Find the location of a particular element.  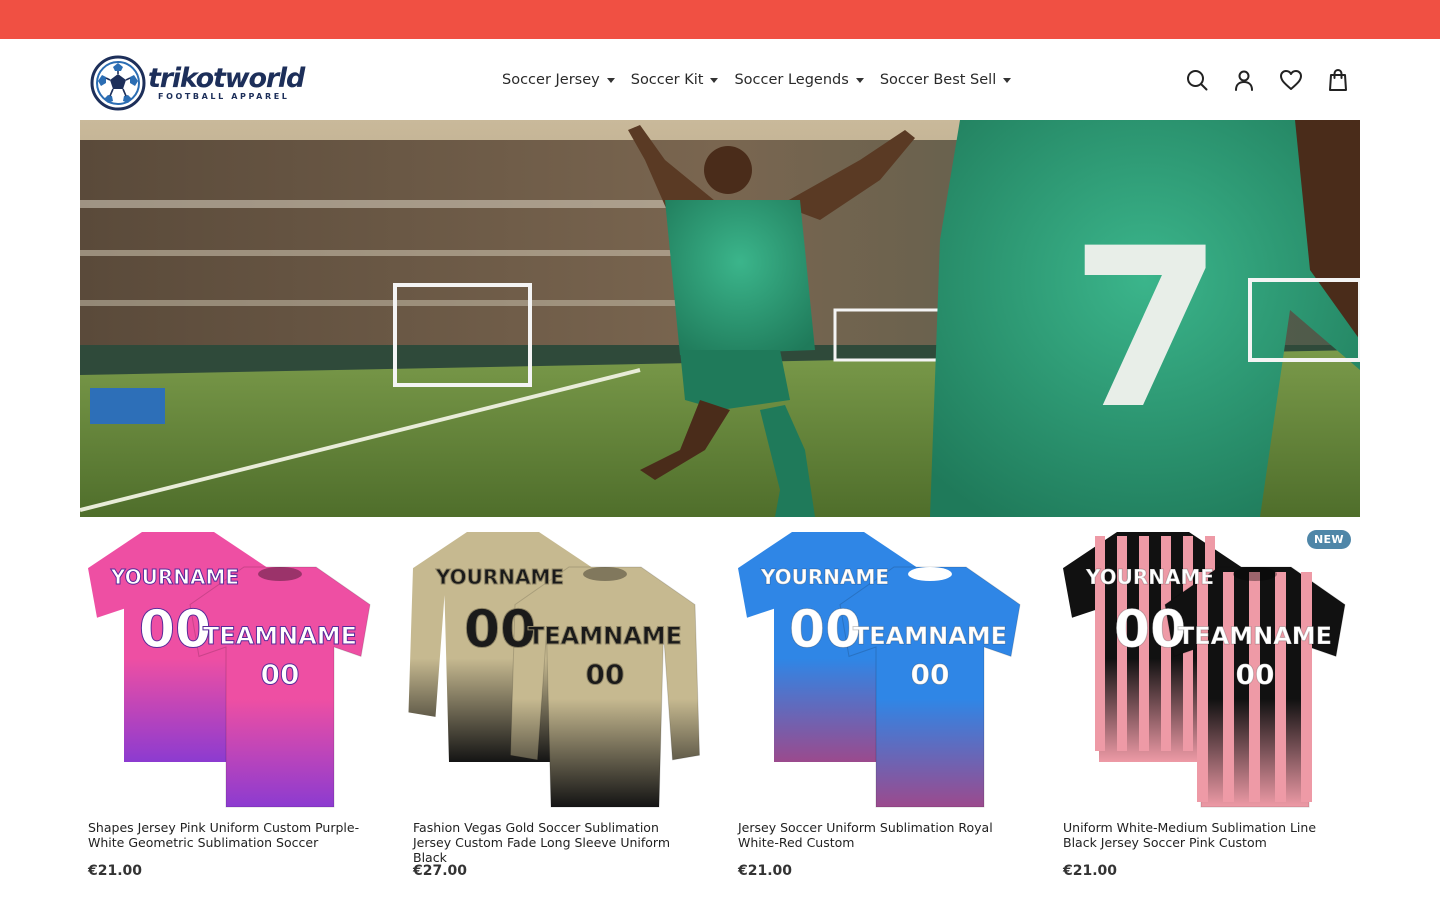

brand-logo: trikotworld FOOTBALL APPAREL is located at coordinates (197, 83).